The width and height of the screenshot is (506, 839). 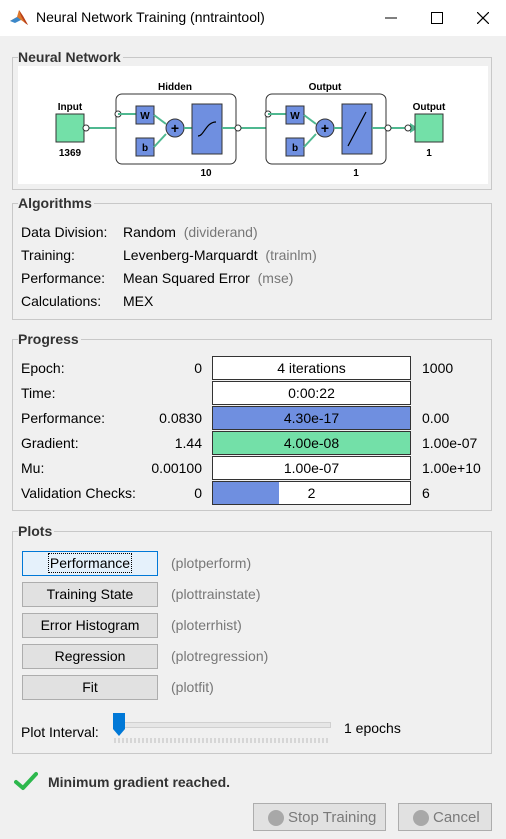 I want to click on input-size: 1369, so click(x=70, y=153).